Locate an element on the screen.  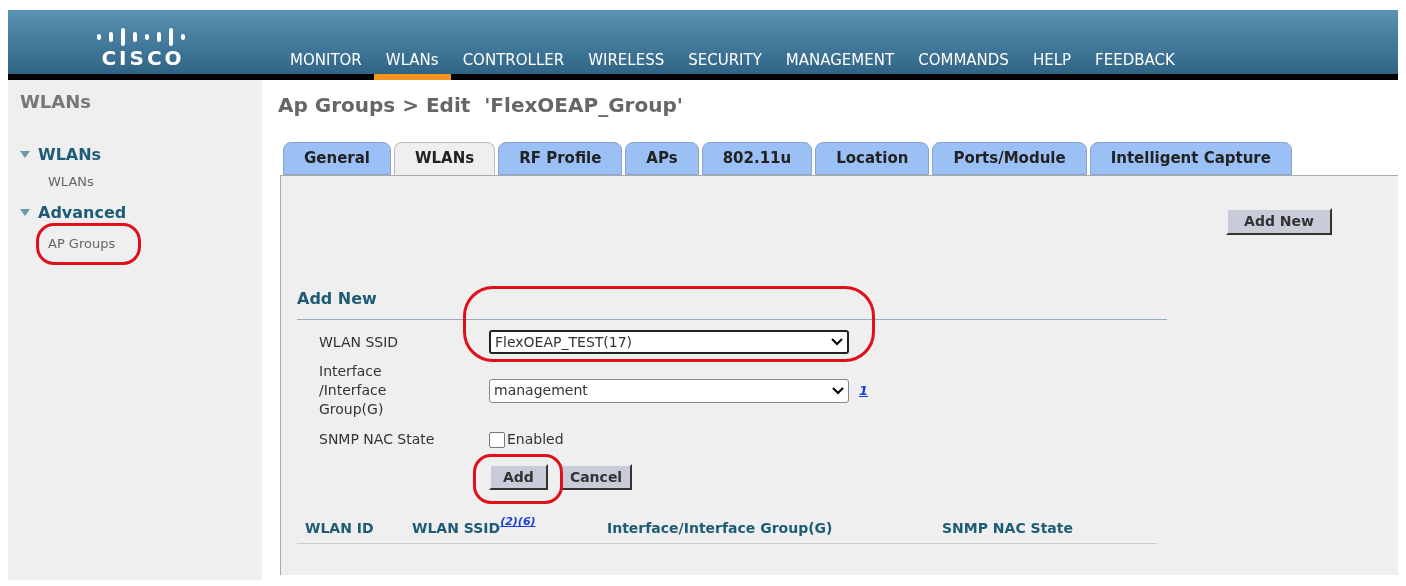
column-header: WLAN ID is located at coordinates (339, 528).